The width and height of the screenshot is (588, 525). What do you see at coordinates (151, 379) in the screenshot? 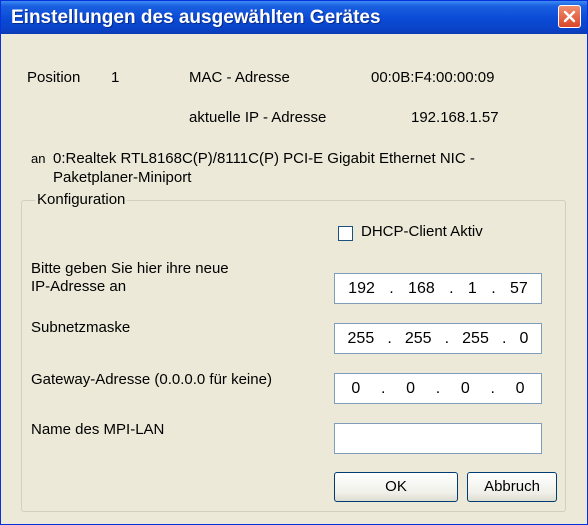
I see `gateway-label: Gateway-Adresse (0.0.0.0 für keine)` at bounding box center [151, 379].